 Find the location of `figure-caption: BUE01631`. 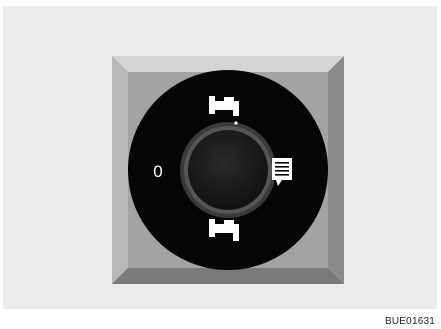

figure-caption: BUE01631 is located at coordinates (410, 321).